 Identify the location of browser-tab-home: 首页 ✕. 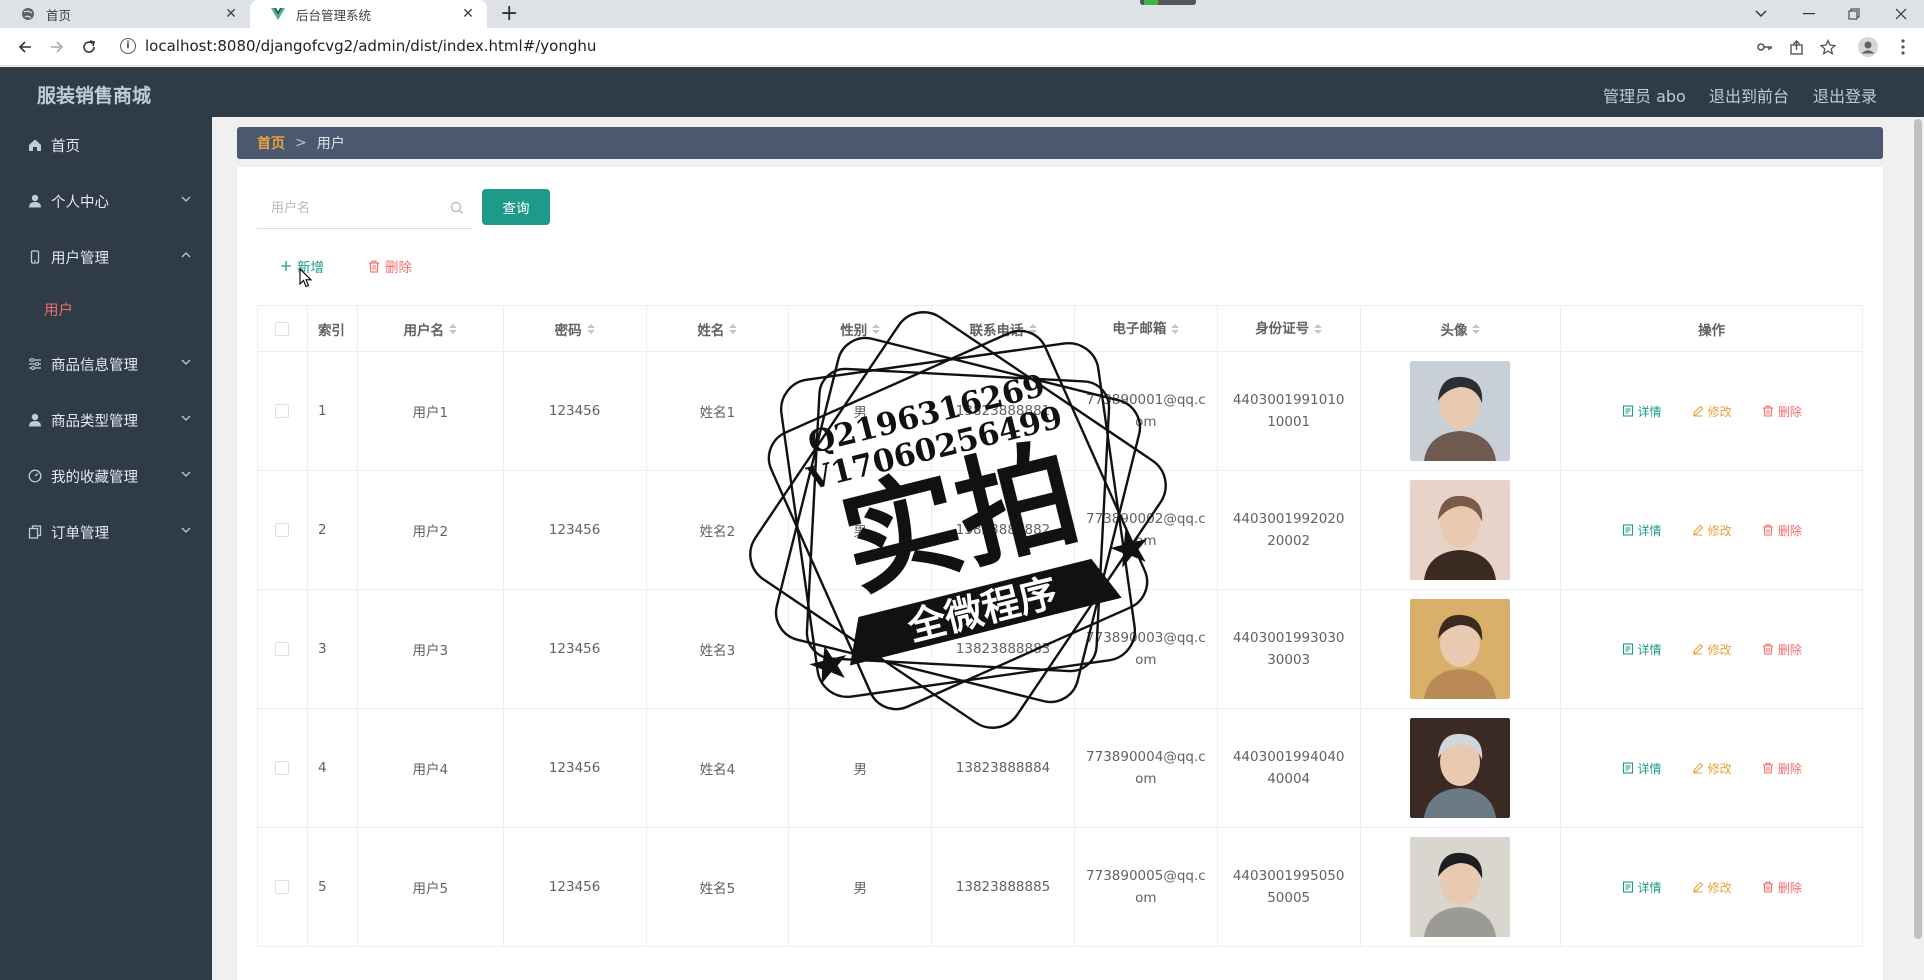
(125, 14).